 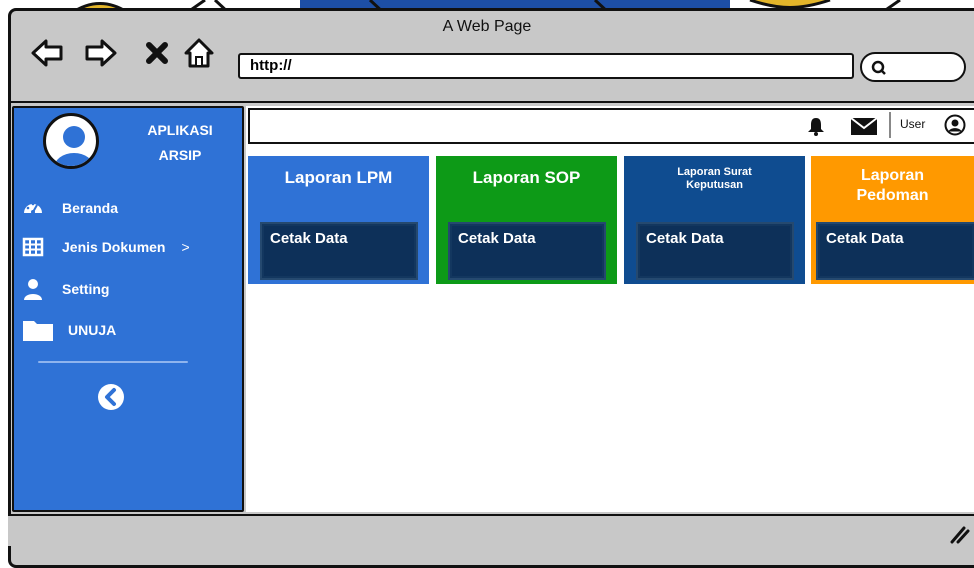 What do you see at coordinates (199, 53) in the screenshot?
I see `home-icon` at bounding box center [199, 53].